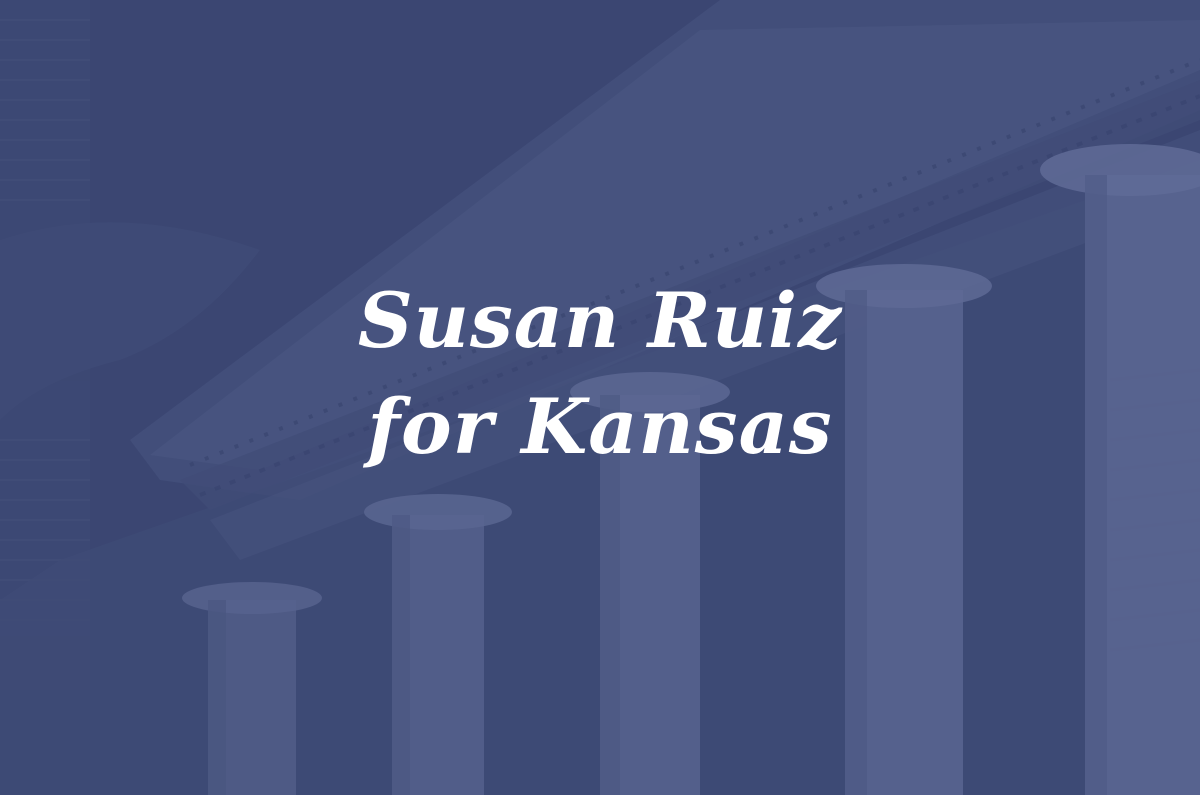  I want to click on hero-title-line-2: for Kansas, so click(600, 426).